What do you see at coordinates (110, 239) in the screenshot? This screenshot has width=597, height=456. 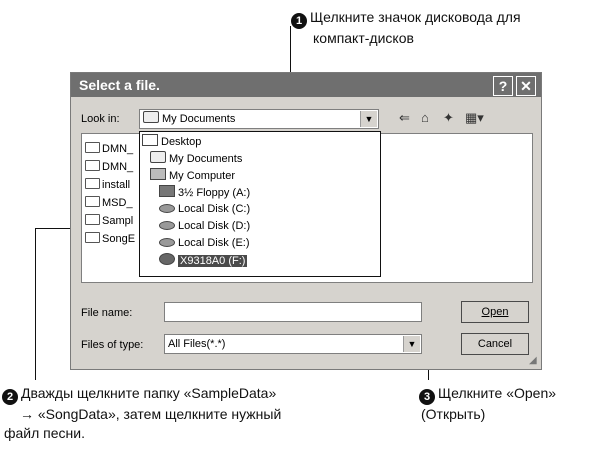 I see `list-item-songdata: SongE` at bounding box center [110, 239].